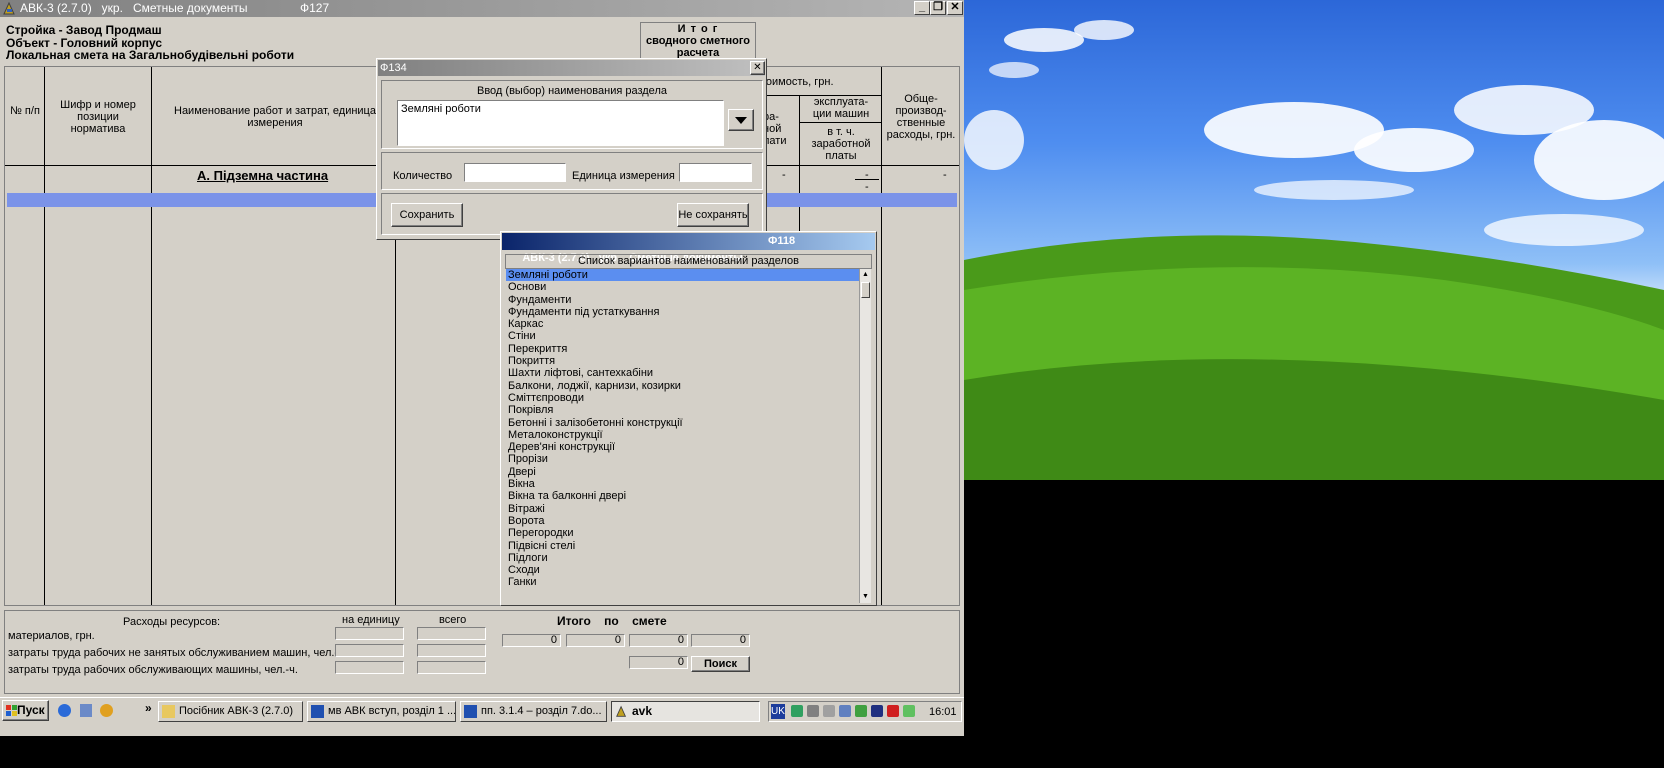  Describe the element at coordinates (682, 546) in the screenshot. I see `list-item: Підвісні стелі` at that location.